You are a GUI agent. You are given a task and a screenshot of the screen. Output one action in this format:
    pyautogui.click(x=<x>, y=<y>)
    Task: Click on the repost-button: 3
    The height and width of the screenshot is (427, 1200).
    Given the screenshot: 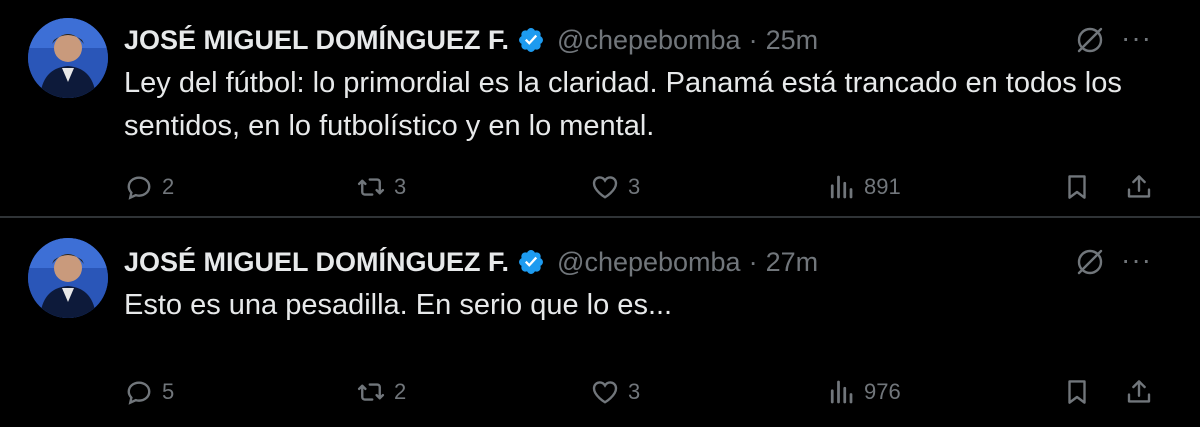 What is the action you would take?
    pyautogui.click(x=381, y=187)
    